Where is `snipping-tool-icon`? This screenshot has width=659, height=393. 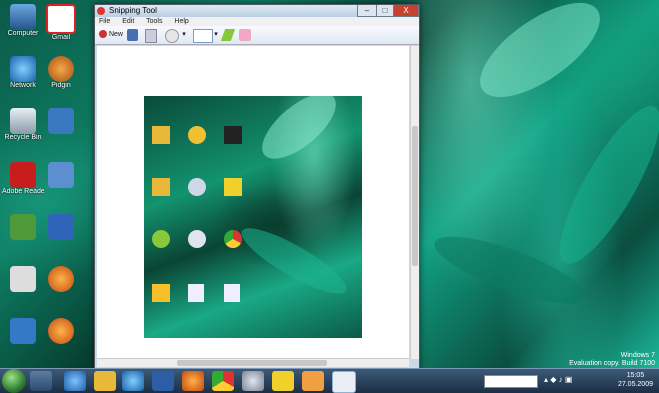 snipping-tool-icon is located at coordinates (101, 11).